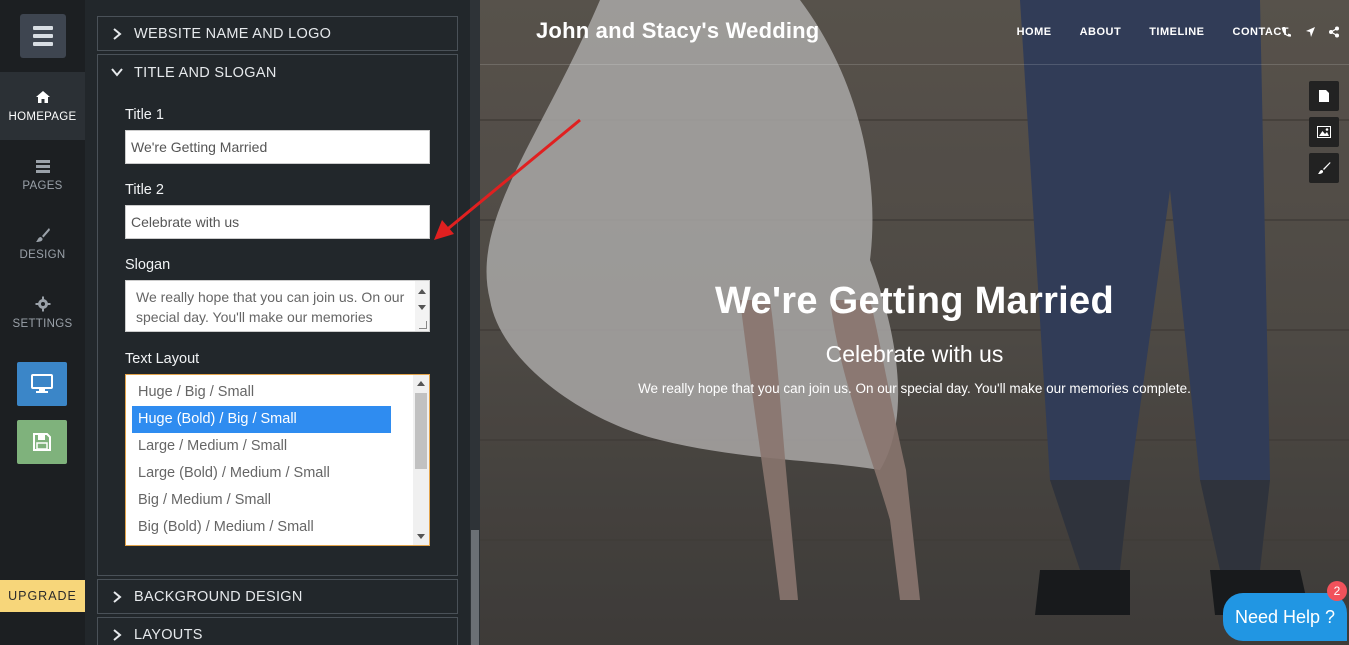 The height and width of the screenshot is (645, 1349). Describe the element at coordinates (42, 313) in the screenshot. I see `rail-item-settings: SETTINGS` at that location.